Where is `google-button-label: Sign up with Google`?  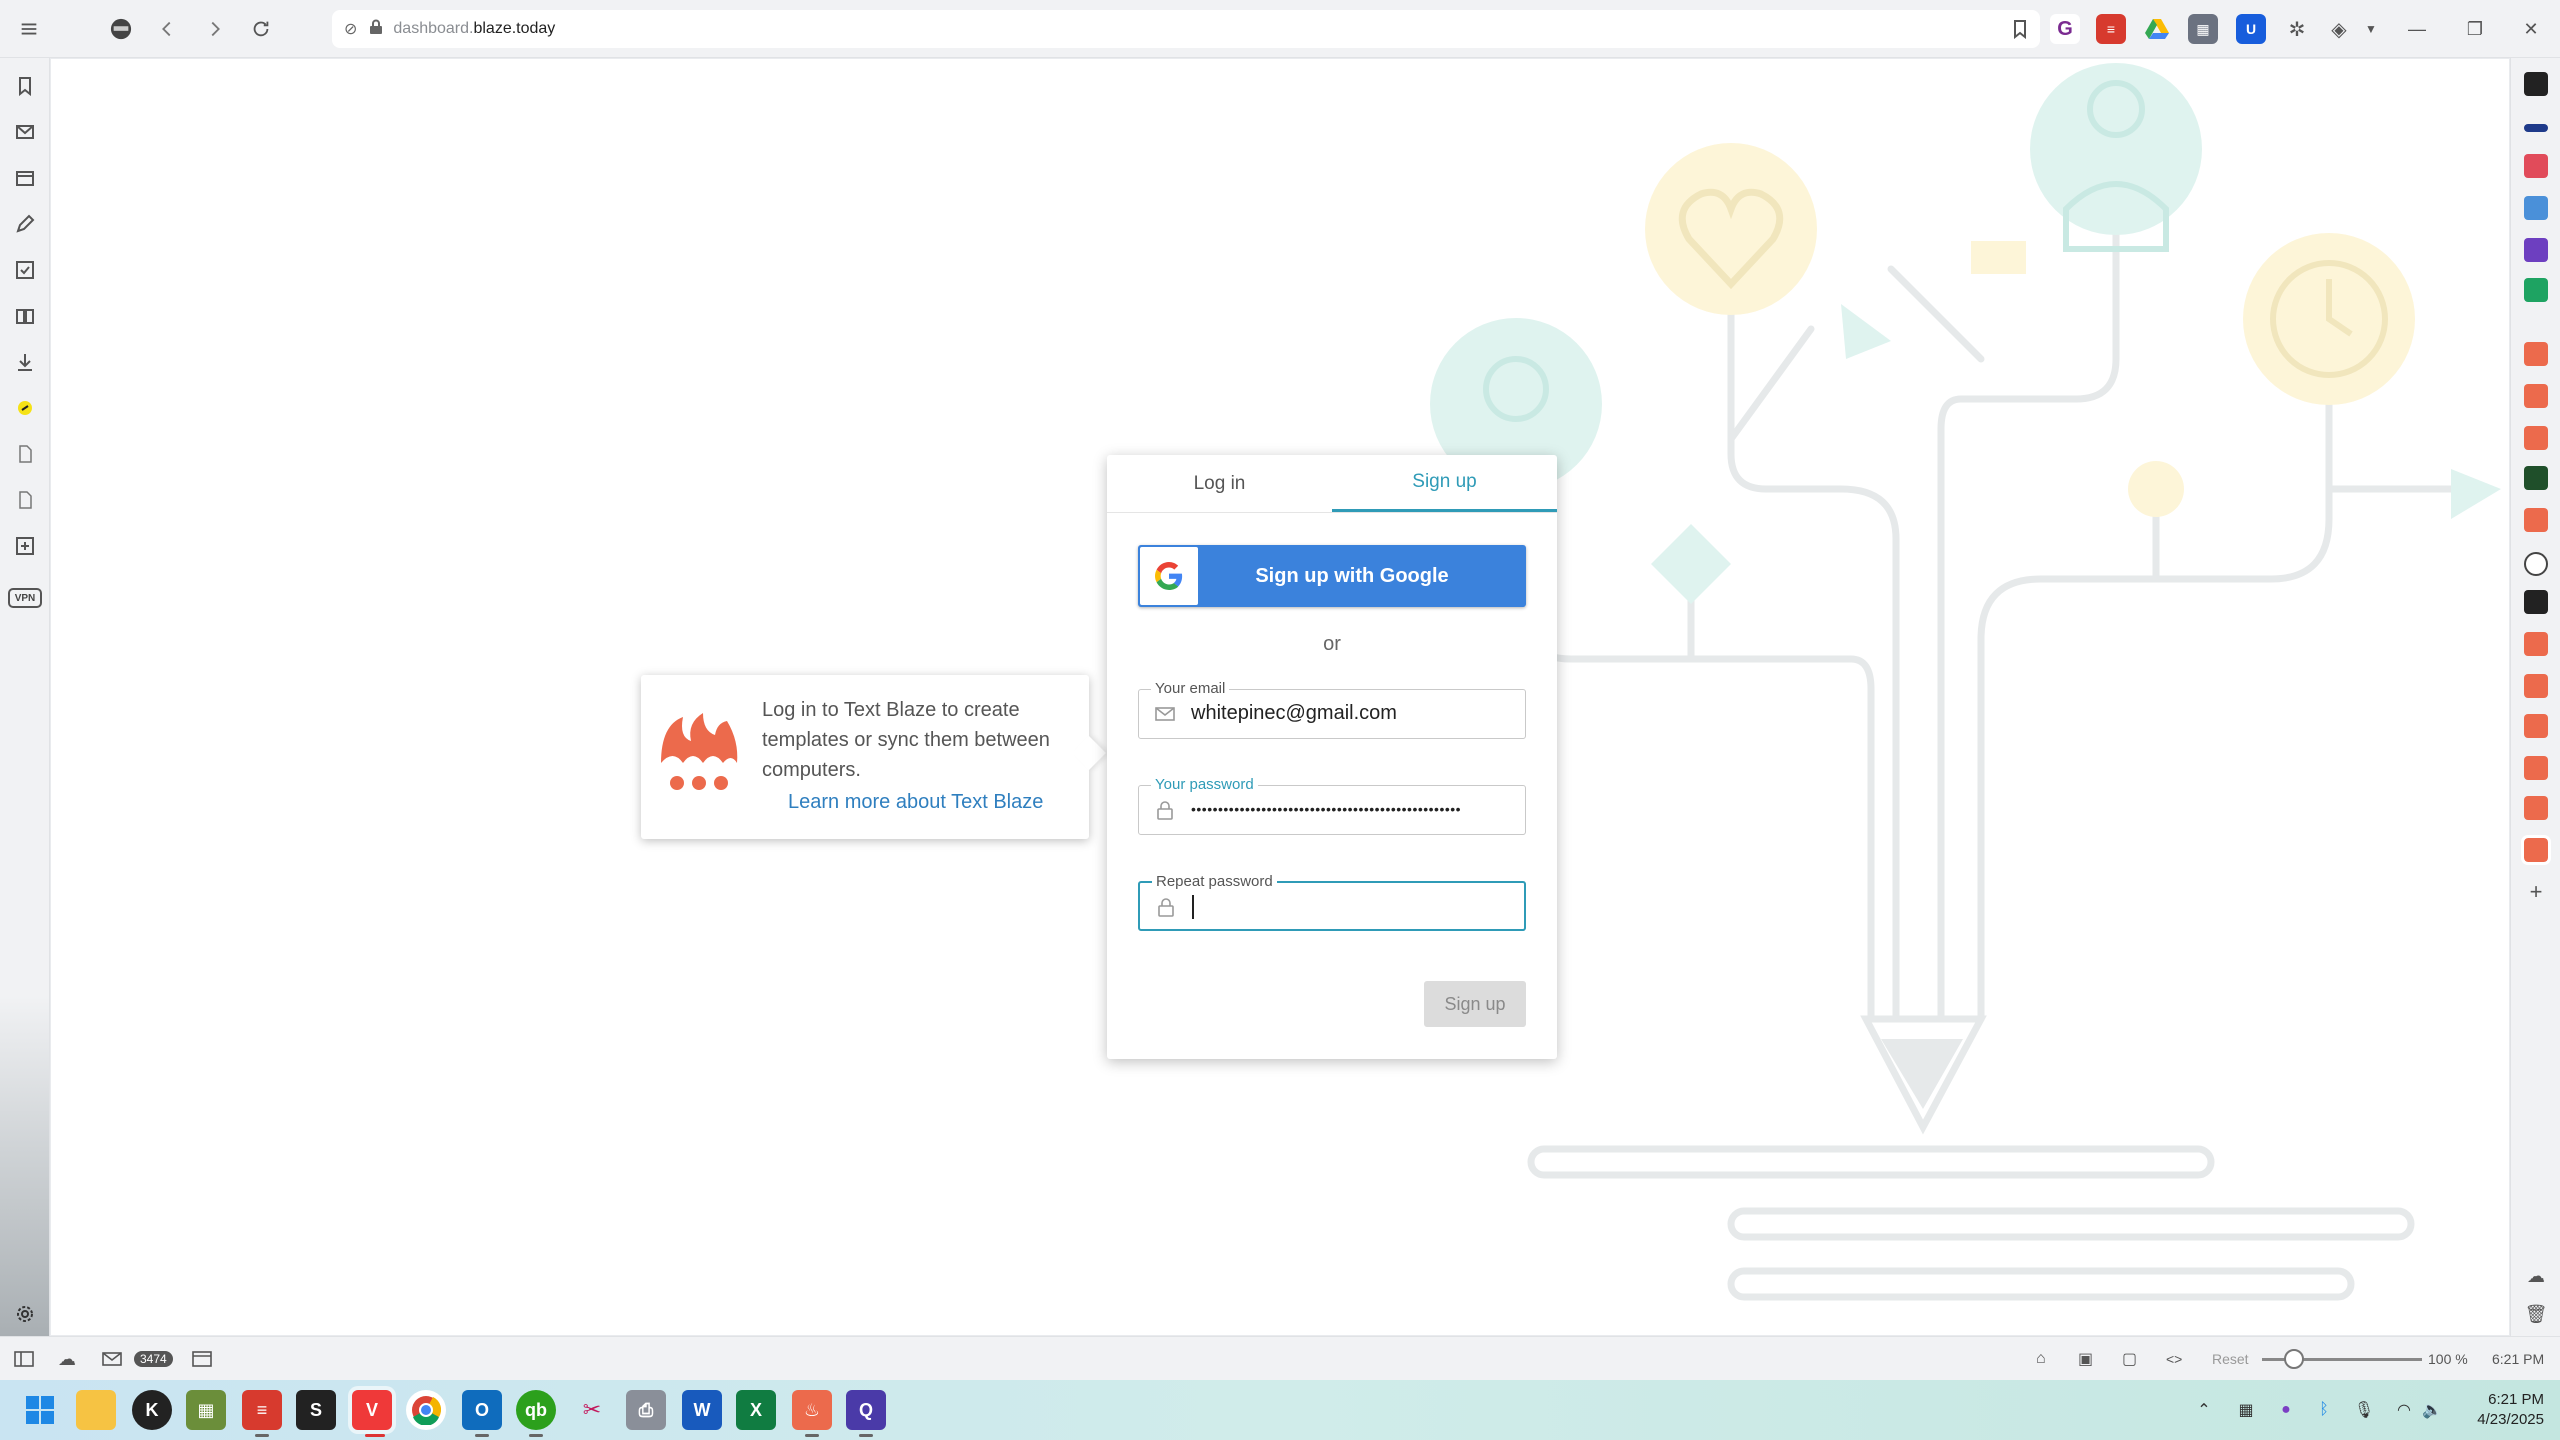 google-button-label: Sign up with Google is located at coordinates (1352, 575).